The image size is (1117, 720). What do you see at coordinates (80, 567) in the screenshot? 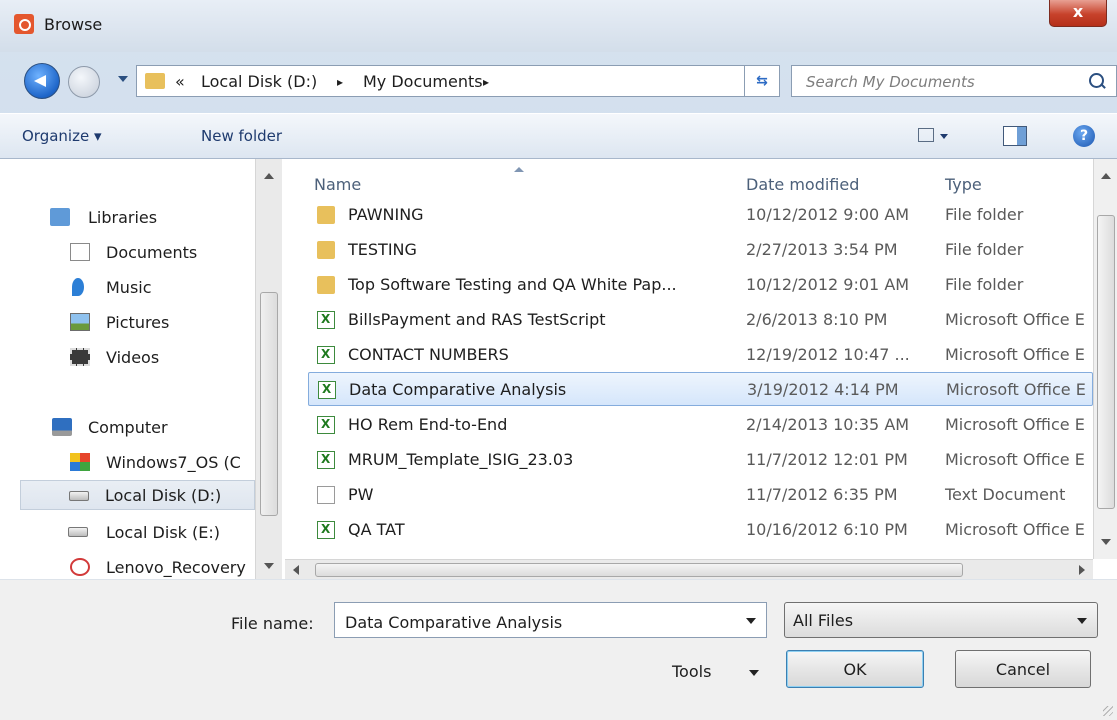
I see `recovery-drive-icon` at bounding box center [80, 567].